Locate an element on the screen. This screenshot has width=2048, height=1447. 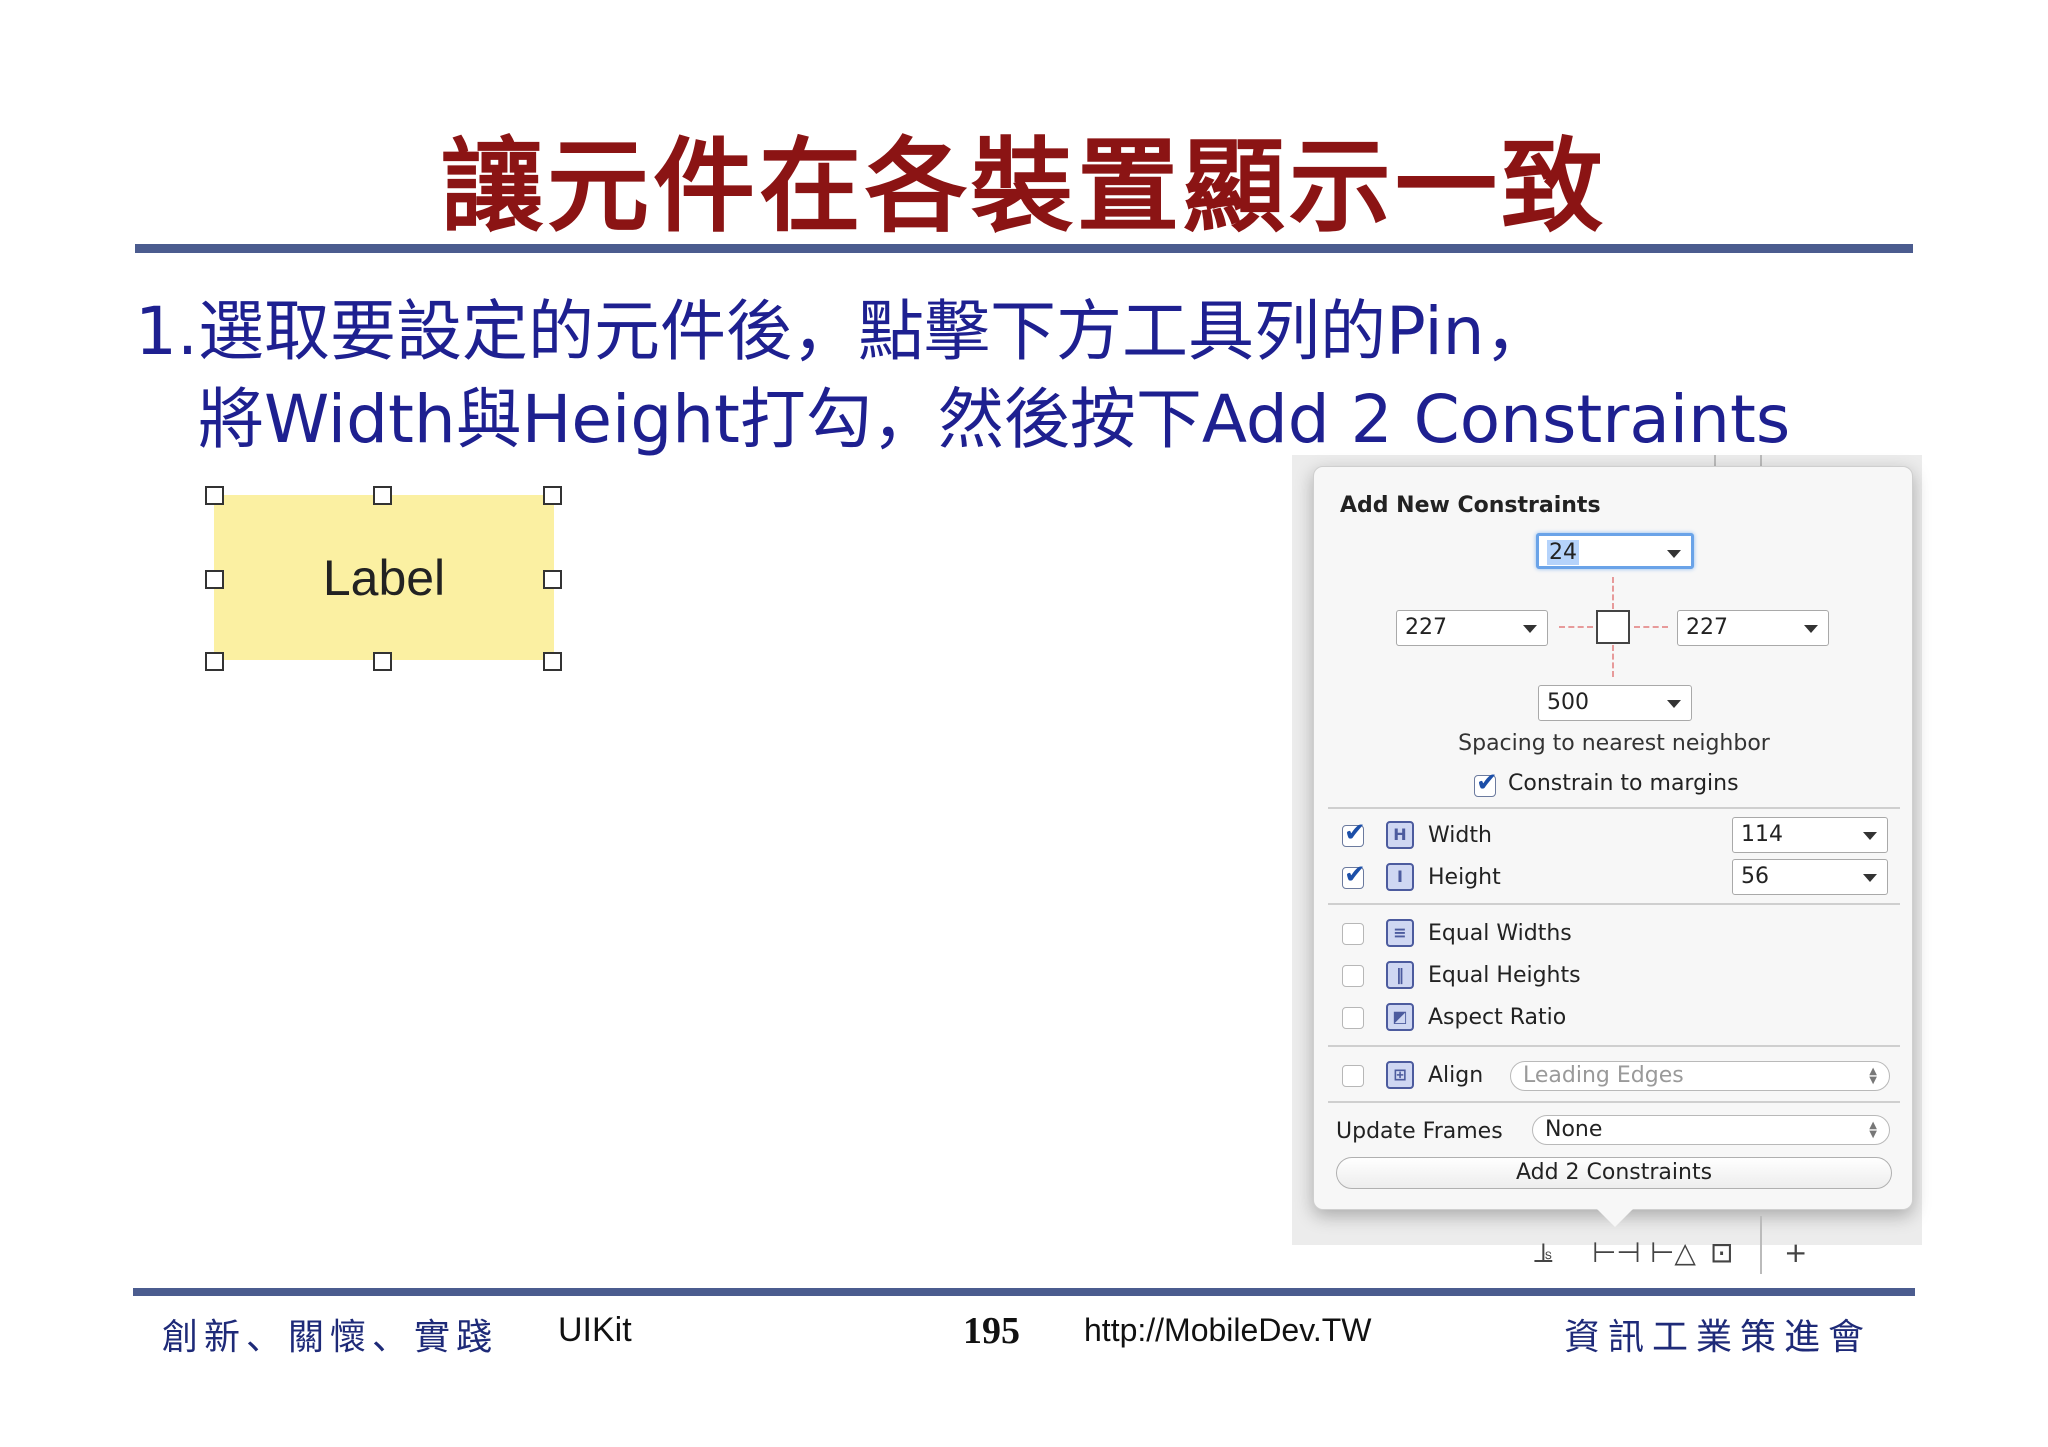
resize-handle-top is located at coordinates (382, 495).